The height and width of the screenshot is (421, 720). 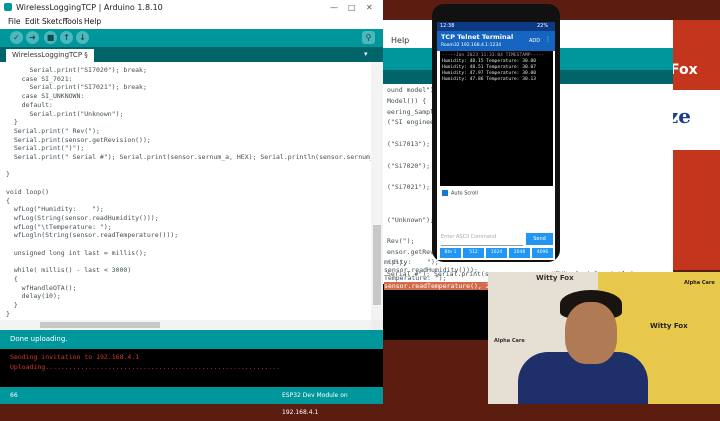 I want to click on bg-code-line: ("Si7020");, so click(x=409, y=165).